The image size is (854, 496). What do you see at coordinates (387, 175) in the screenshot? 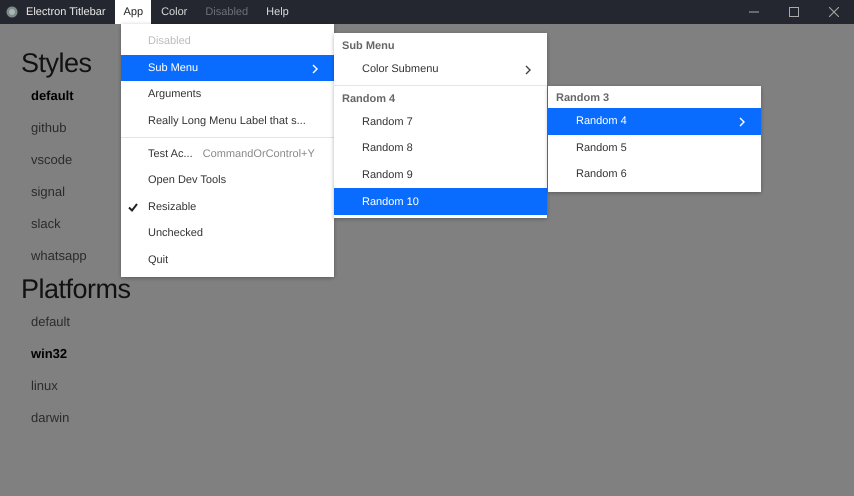
I see `menu-item-label: Random 9` at bounding box center [387, 175].